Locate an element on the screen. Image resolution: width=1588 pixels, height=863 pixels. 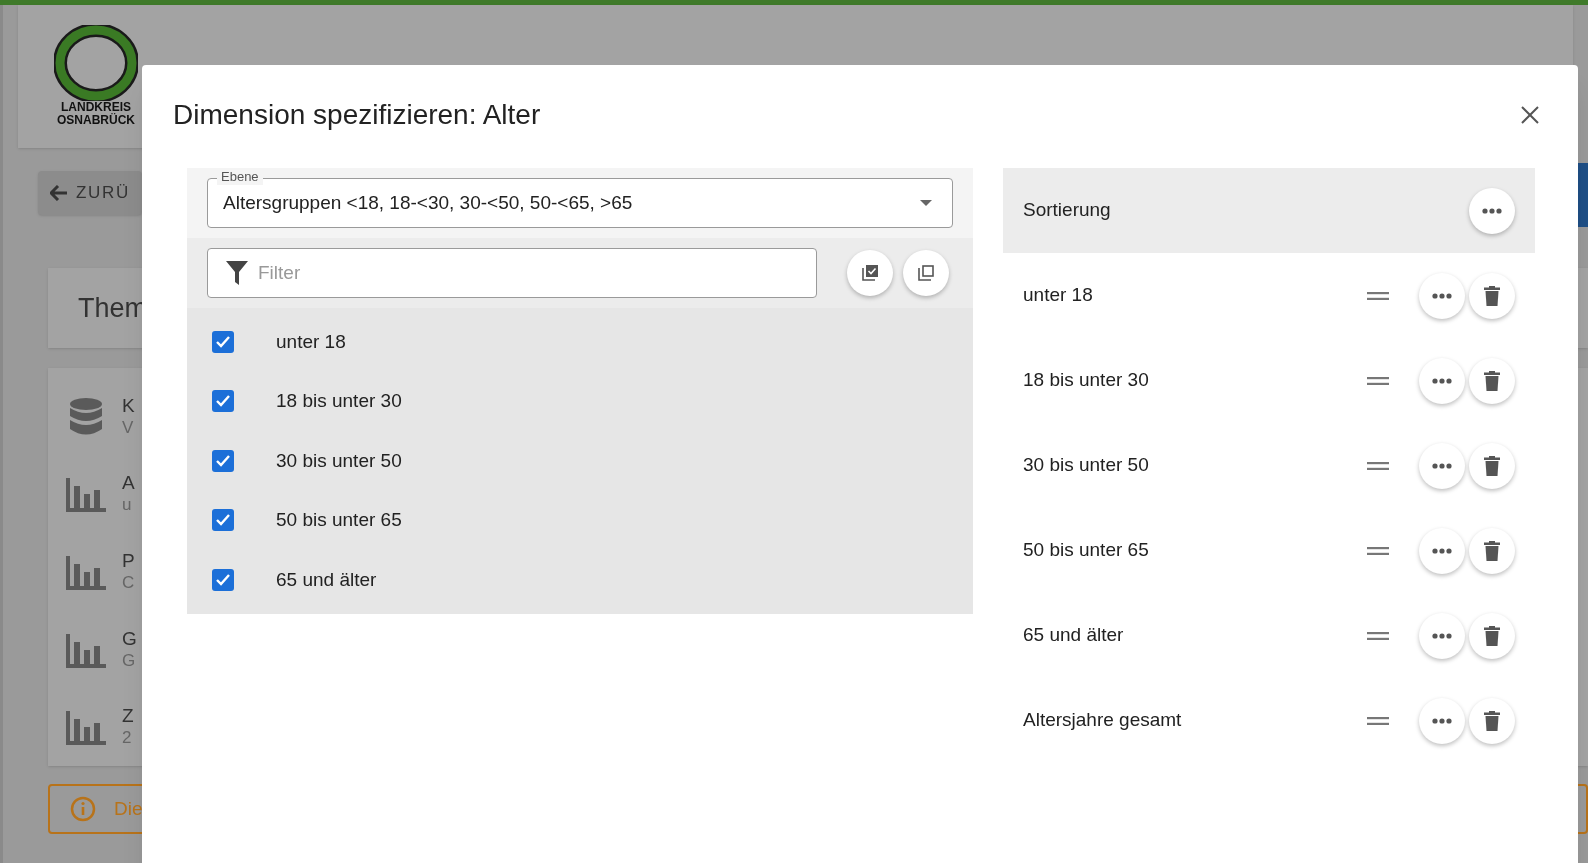
item-subtitle: u is located at coordinates (127, 505).